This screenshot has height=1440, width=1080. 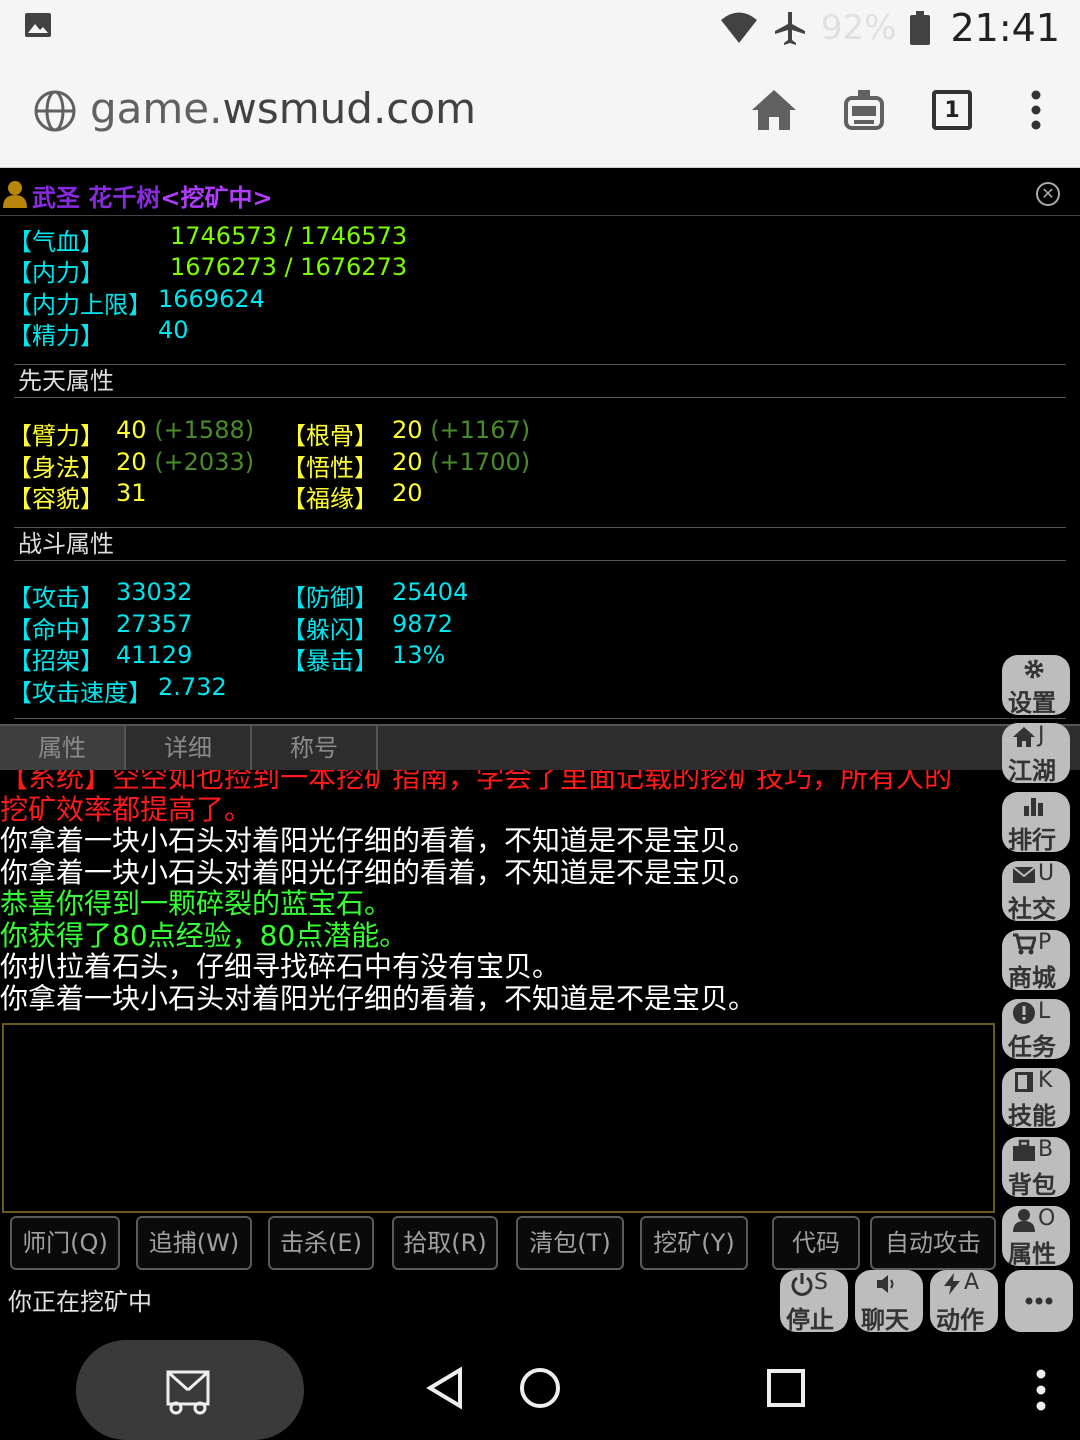 I want to click on system-navigation-bar, so click(x=540, y=1388).